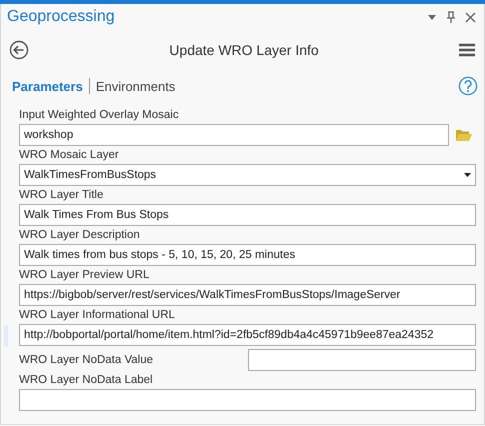  I want to click on field-label: WRO Layer Description, so click(80, 235).